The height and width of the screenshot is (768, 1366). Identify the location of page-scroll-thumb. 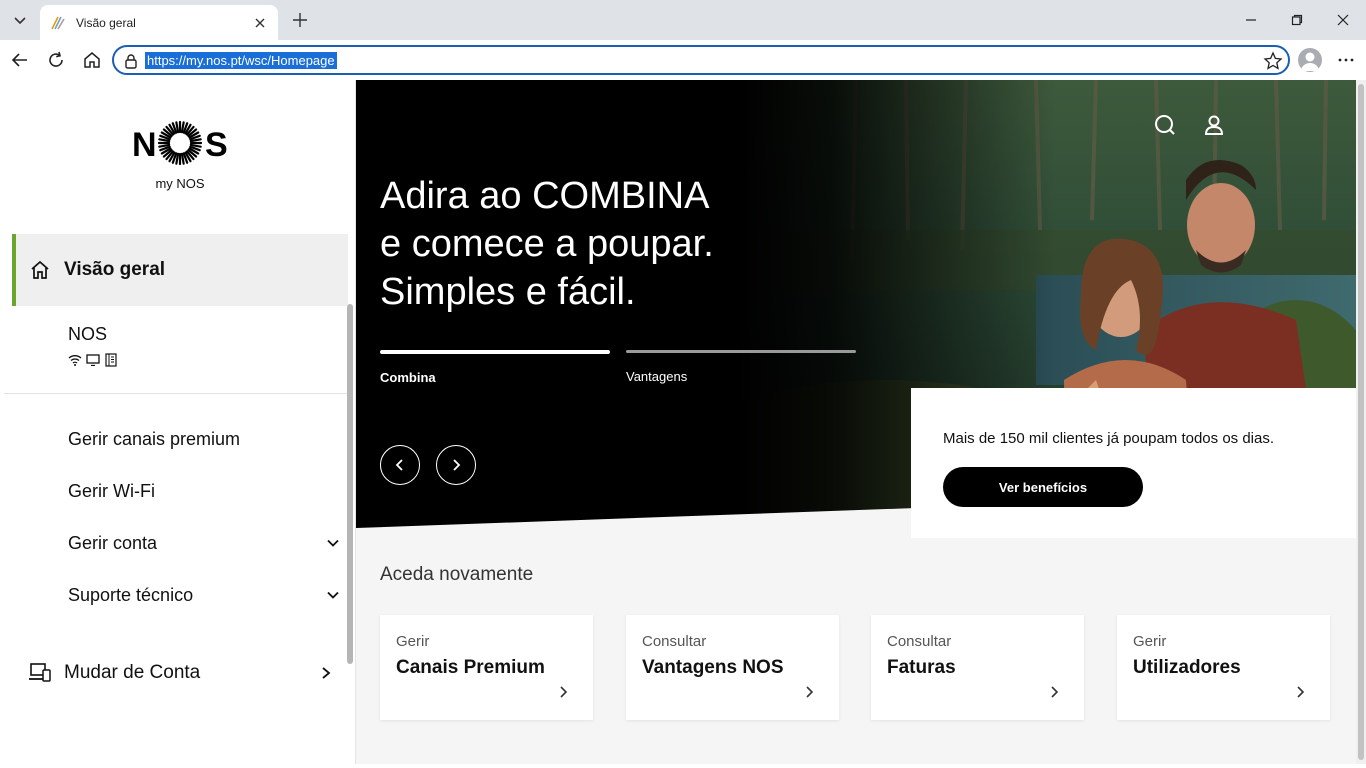
(1361, 422).